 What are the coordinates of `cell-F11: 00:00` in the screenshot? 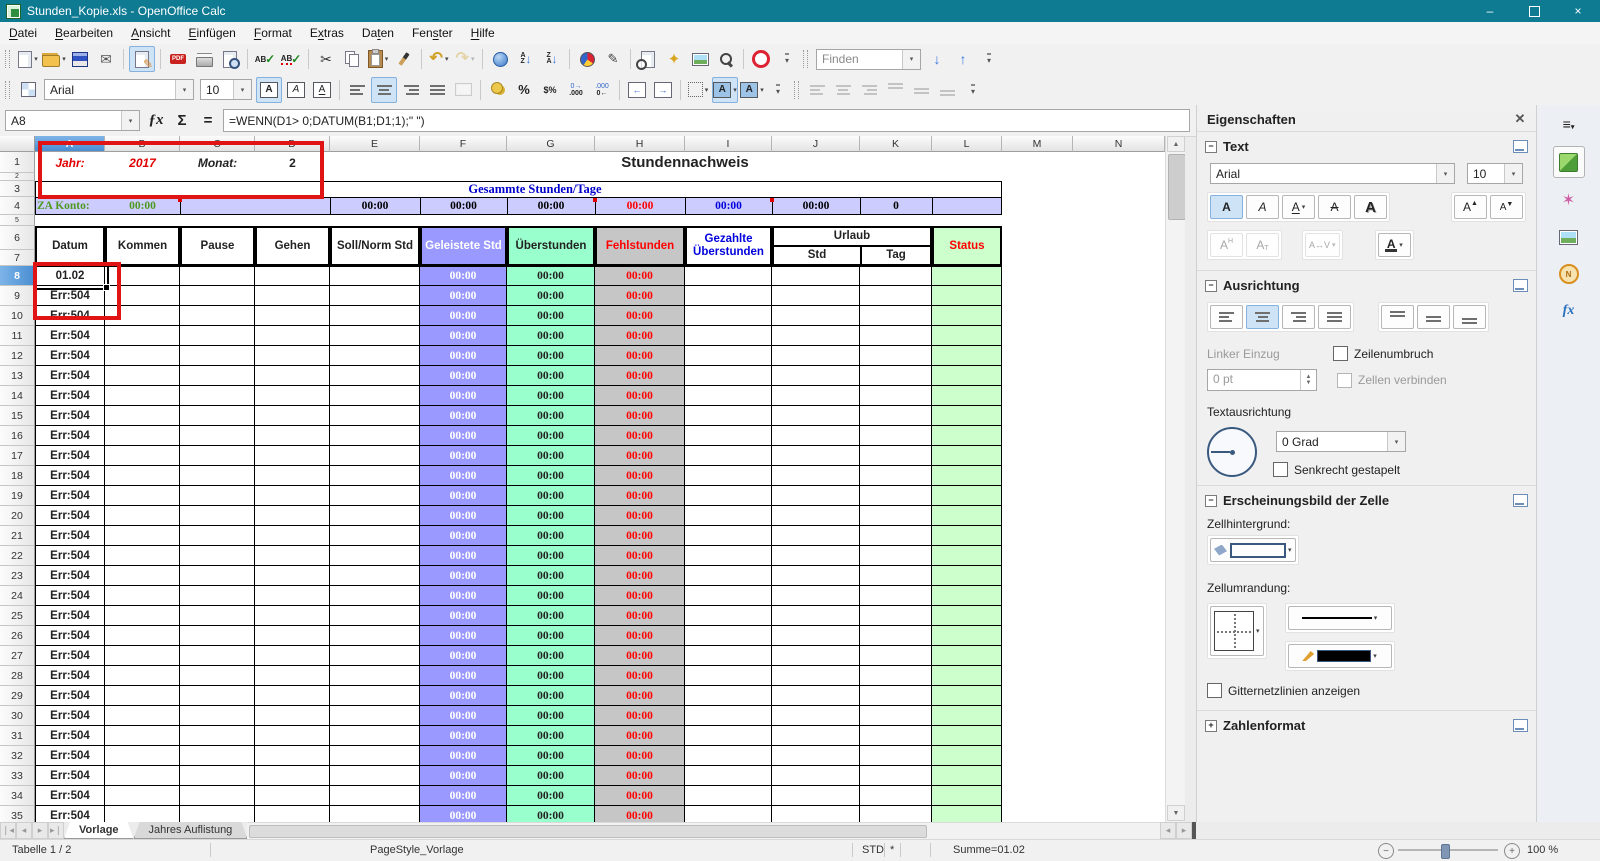 It's located at (463, 336).